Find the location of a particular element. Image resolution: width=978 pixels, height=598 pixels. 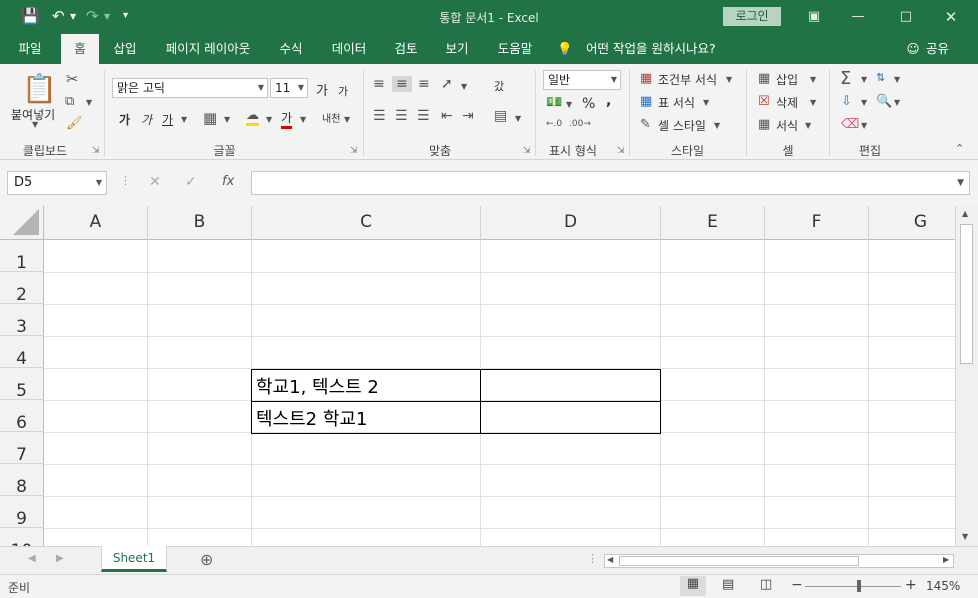

vertical-scrollbar: ▲ ▼ is located at coordinates (966, 376).